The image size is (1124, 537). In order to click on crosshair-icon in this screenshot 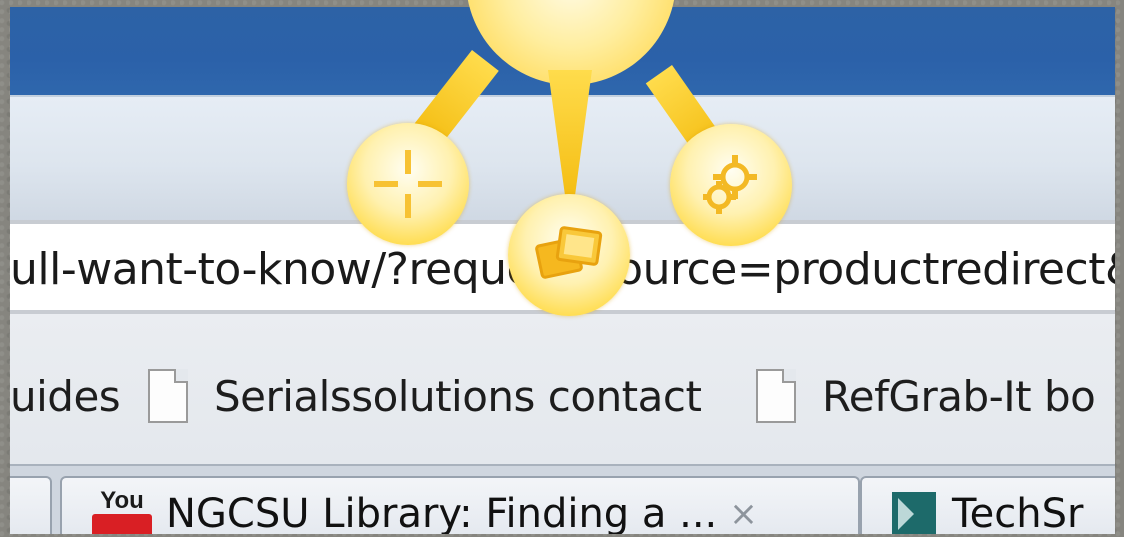, I will do `click(408, 184)`.